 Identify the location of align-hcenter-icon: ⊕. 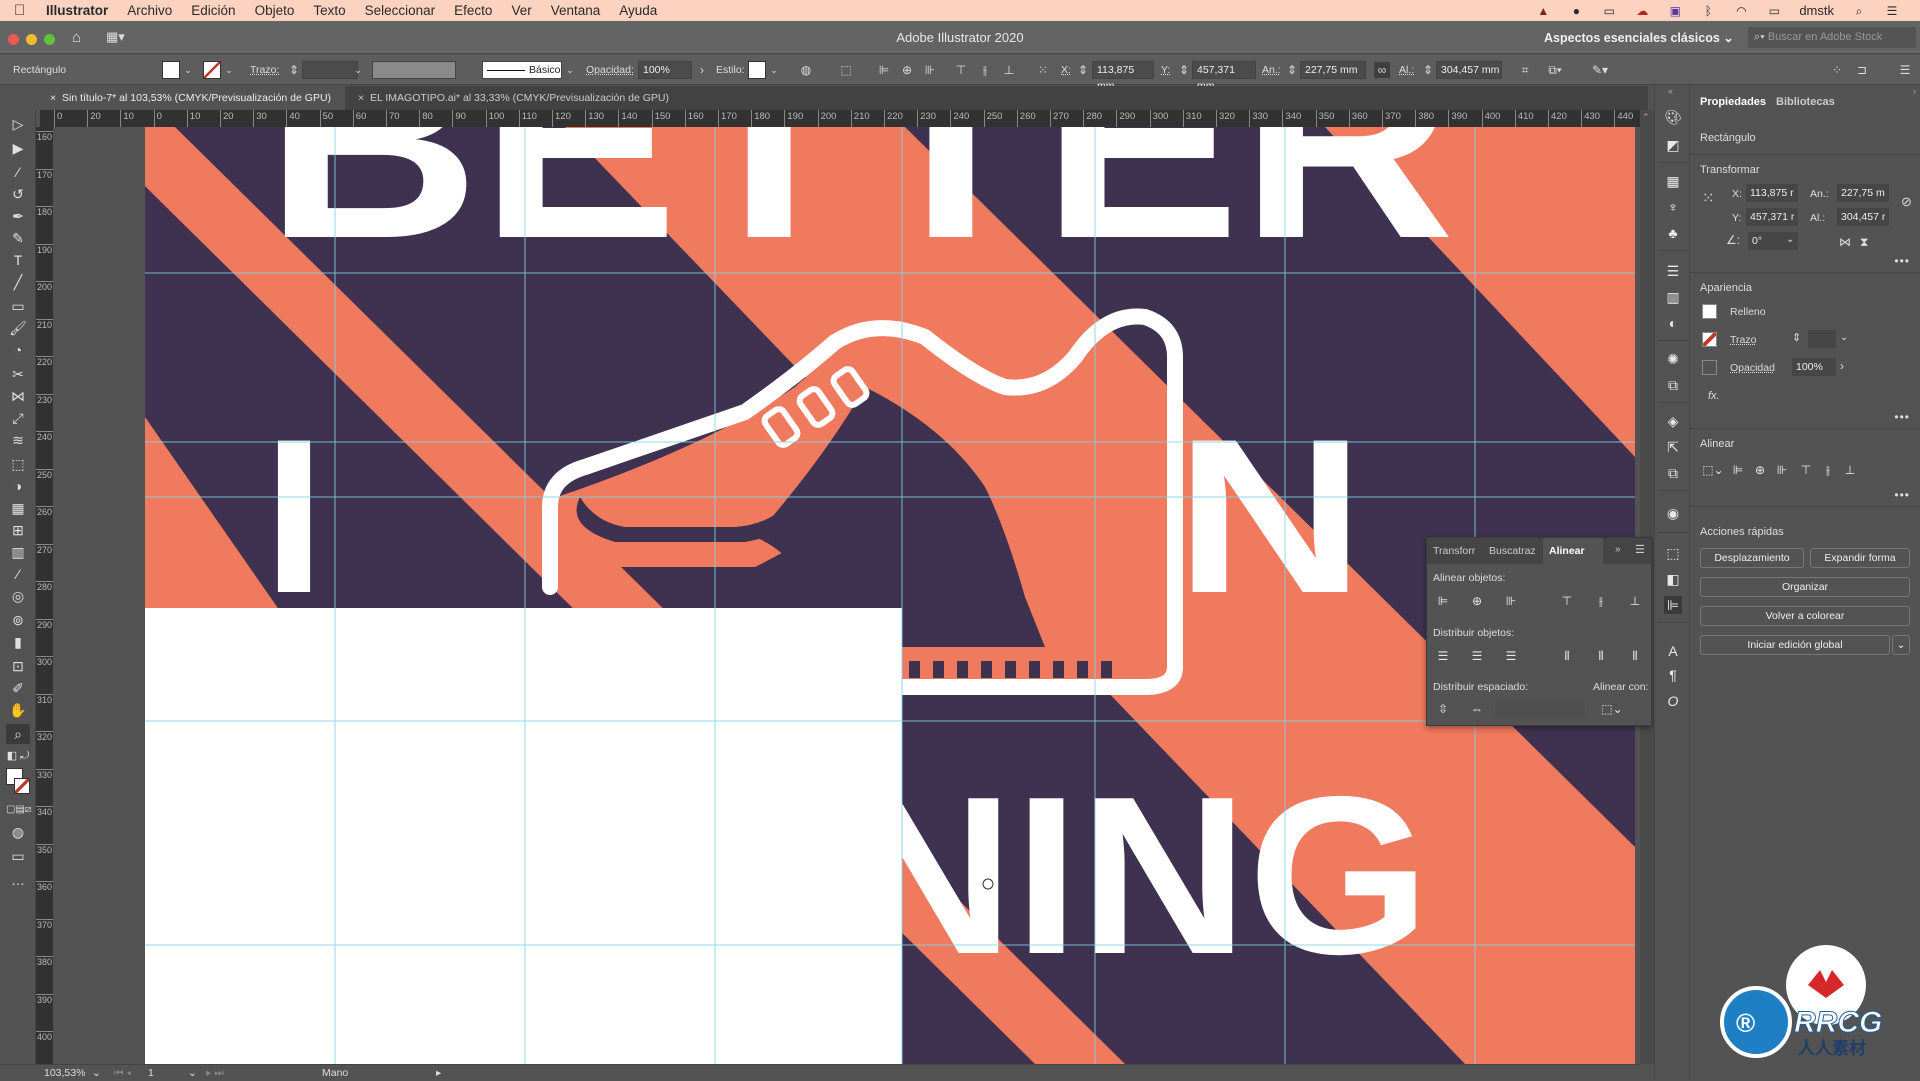
(1760, 470).